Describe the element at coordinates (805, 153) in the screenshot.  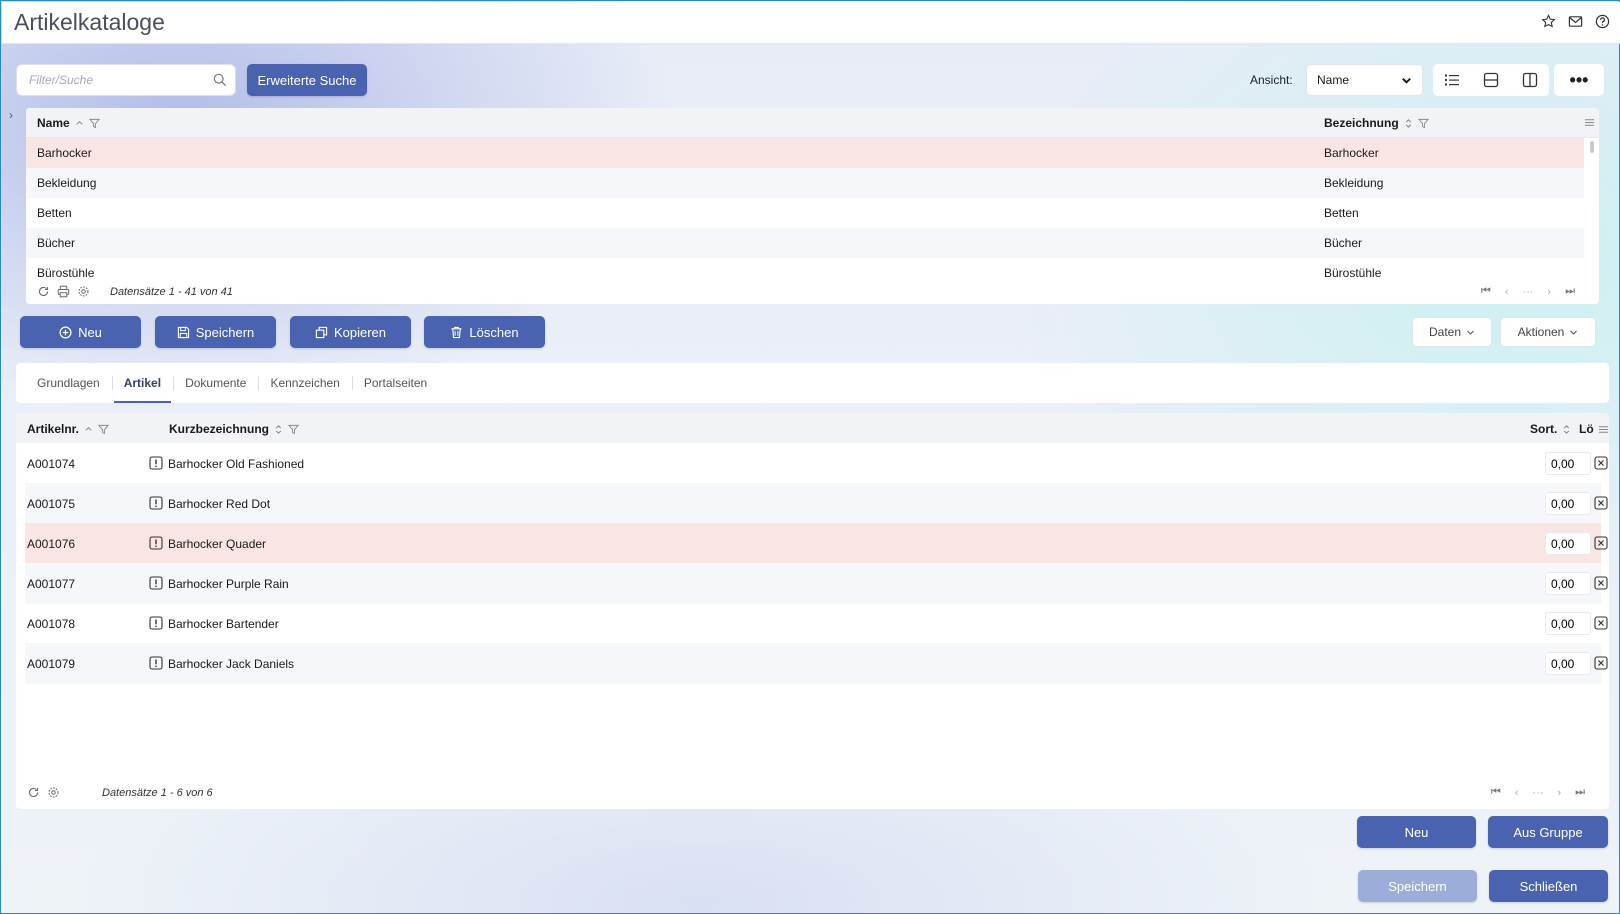
I see `table-row: Barhocker Barhocker` at that location.